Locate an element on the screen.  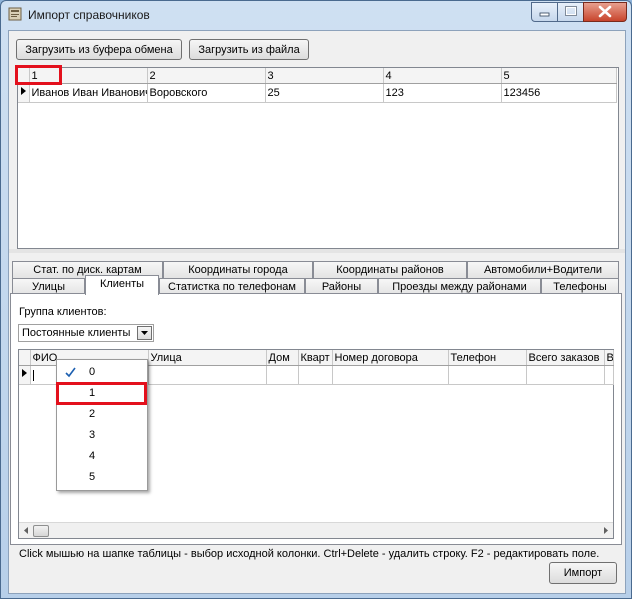
chevron-down-icon is located at coordinates (144, 333).